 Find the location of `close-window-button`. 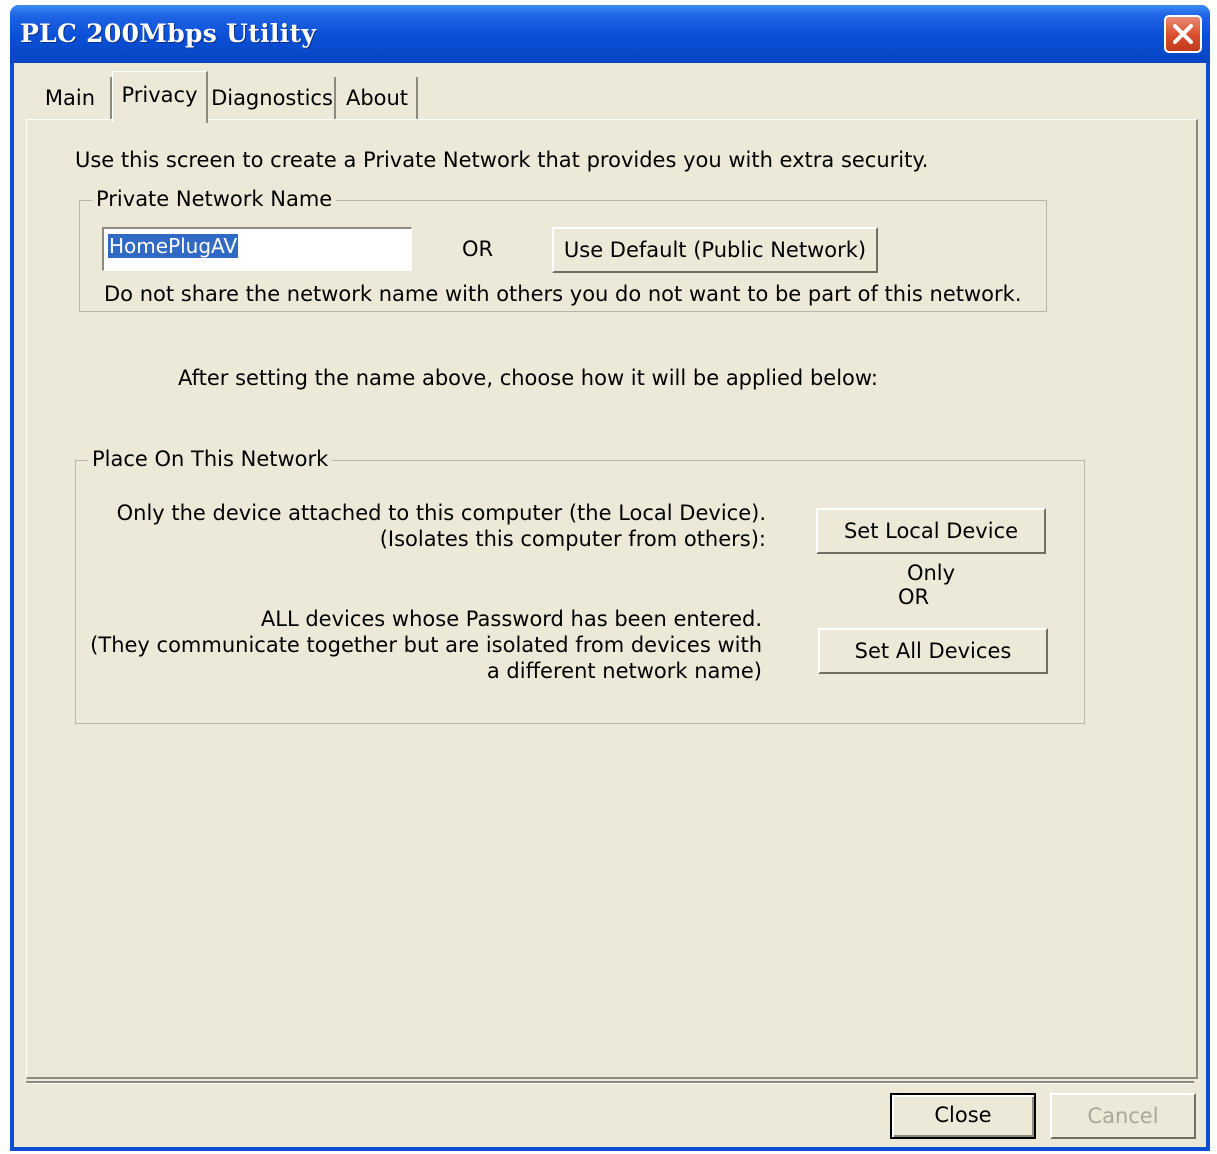

close-window-button is located at coordinates (1183, 34).